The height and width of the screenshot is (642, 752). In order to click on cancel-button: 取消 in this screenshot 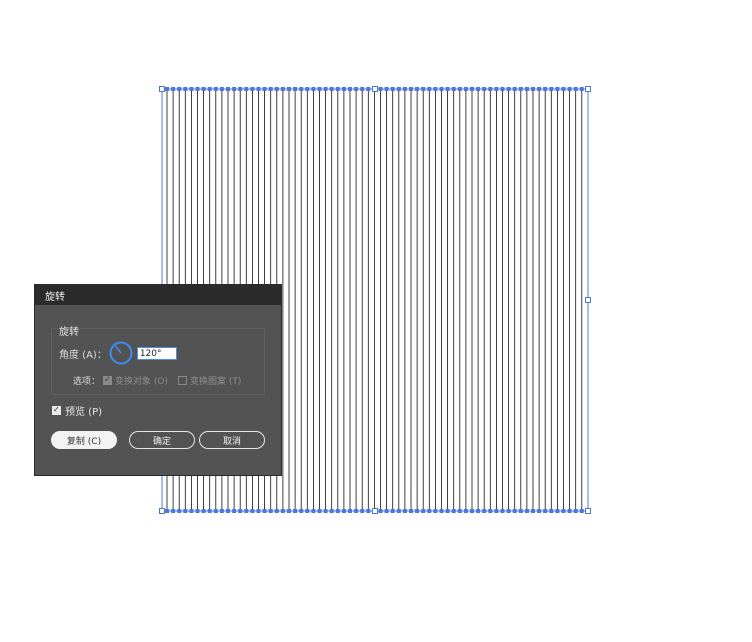, I will do `click(232, 440)`.